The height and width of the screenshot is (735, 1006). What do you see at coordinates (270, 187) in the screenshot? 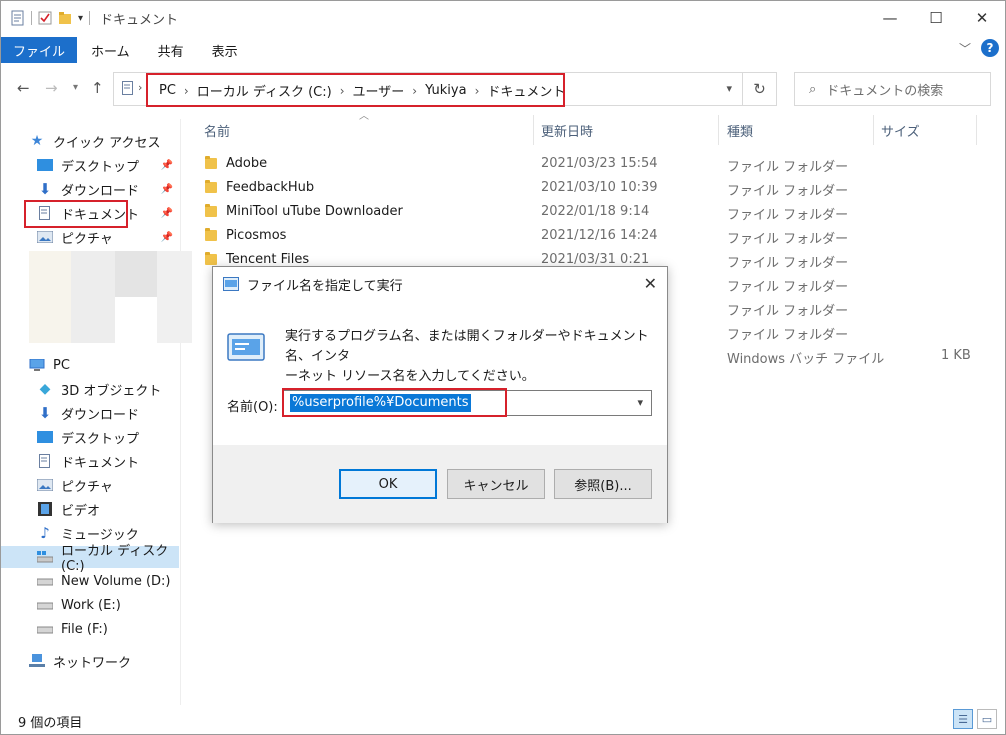
I see `file-name: FeedbackHub` at bounding box center [270, 187].